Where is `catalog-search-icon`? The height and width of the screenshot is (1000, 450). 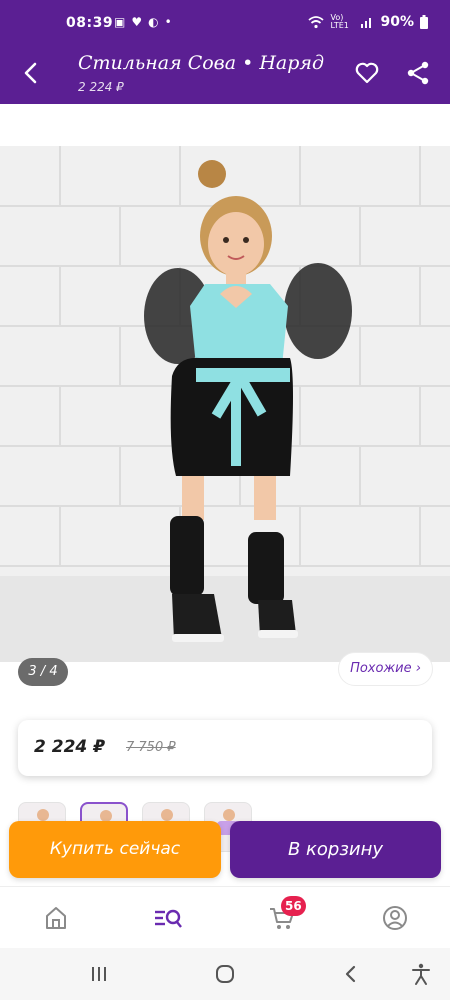
catalog-search-icon is located at coordinates (168, 918).